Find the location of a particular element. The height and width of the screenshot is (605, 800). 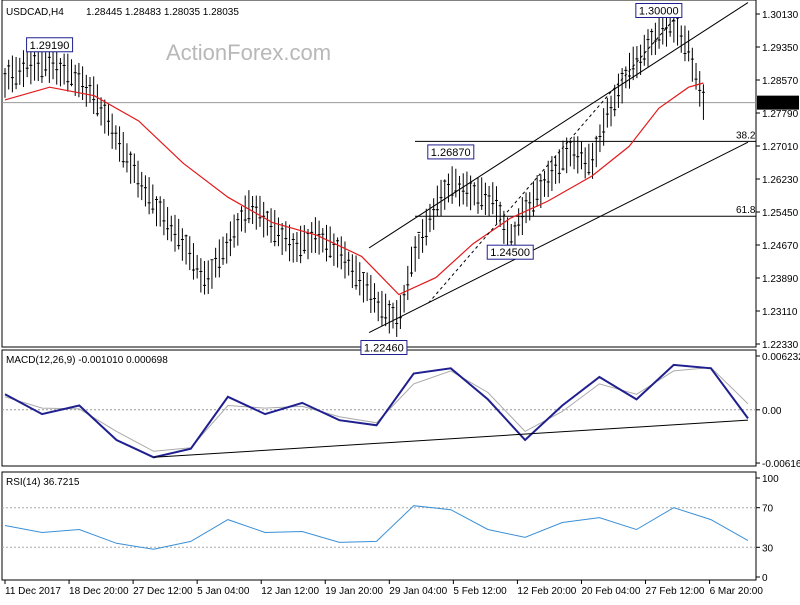

rsi-y-tick-label: 70 is located at coordinates (768, 509).